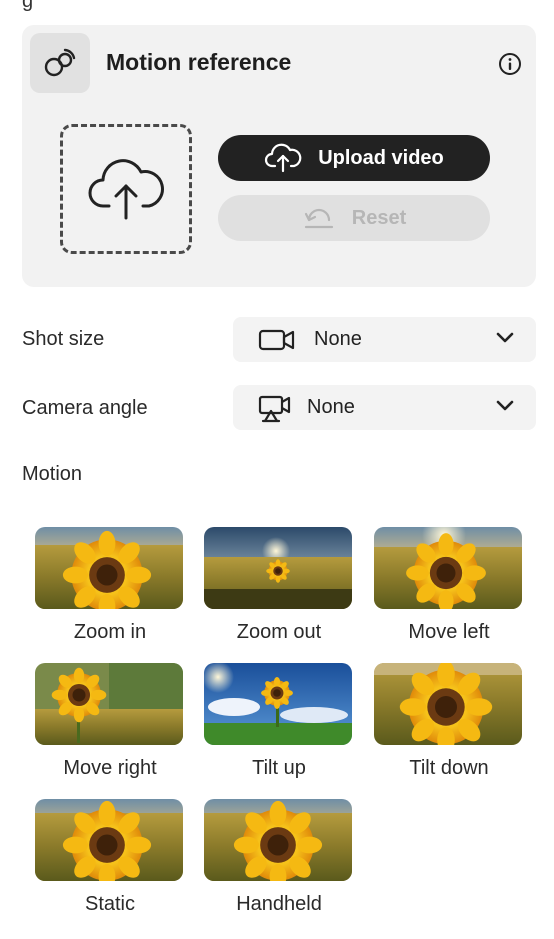 This screenshot has width=554, height=939. What do you see at coordinates (379, 217) in the screenshot?
I see `reset-label: Reset` at bounding box center [379, 217].